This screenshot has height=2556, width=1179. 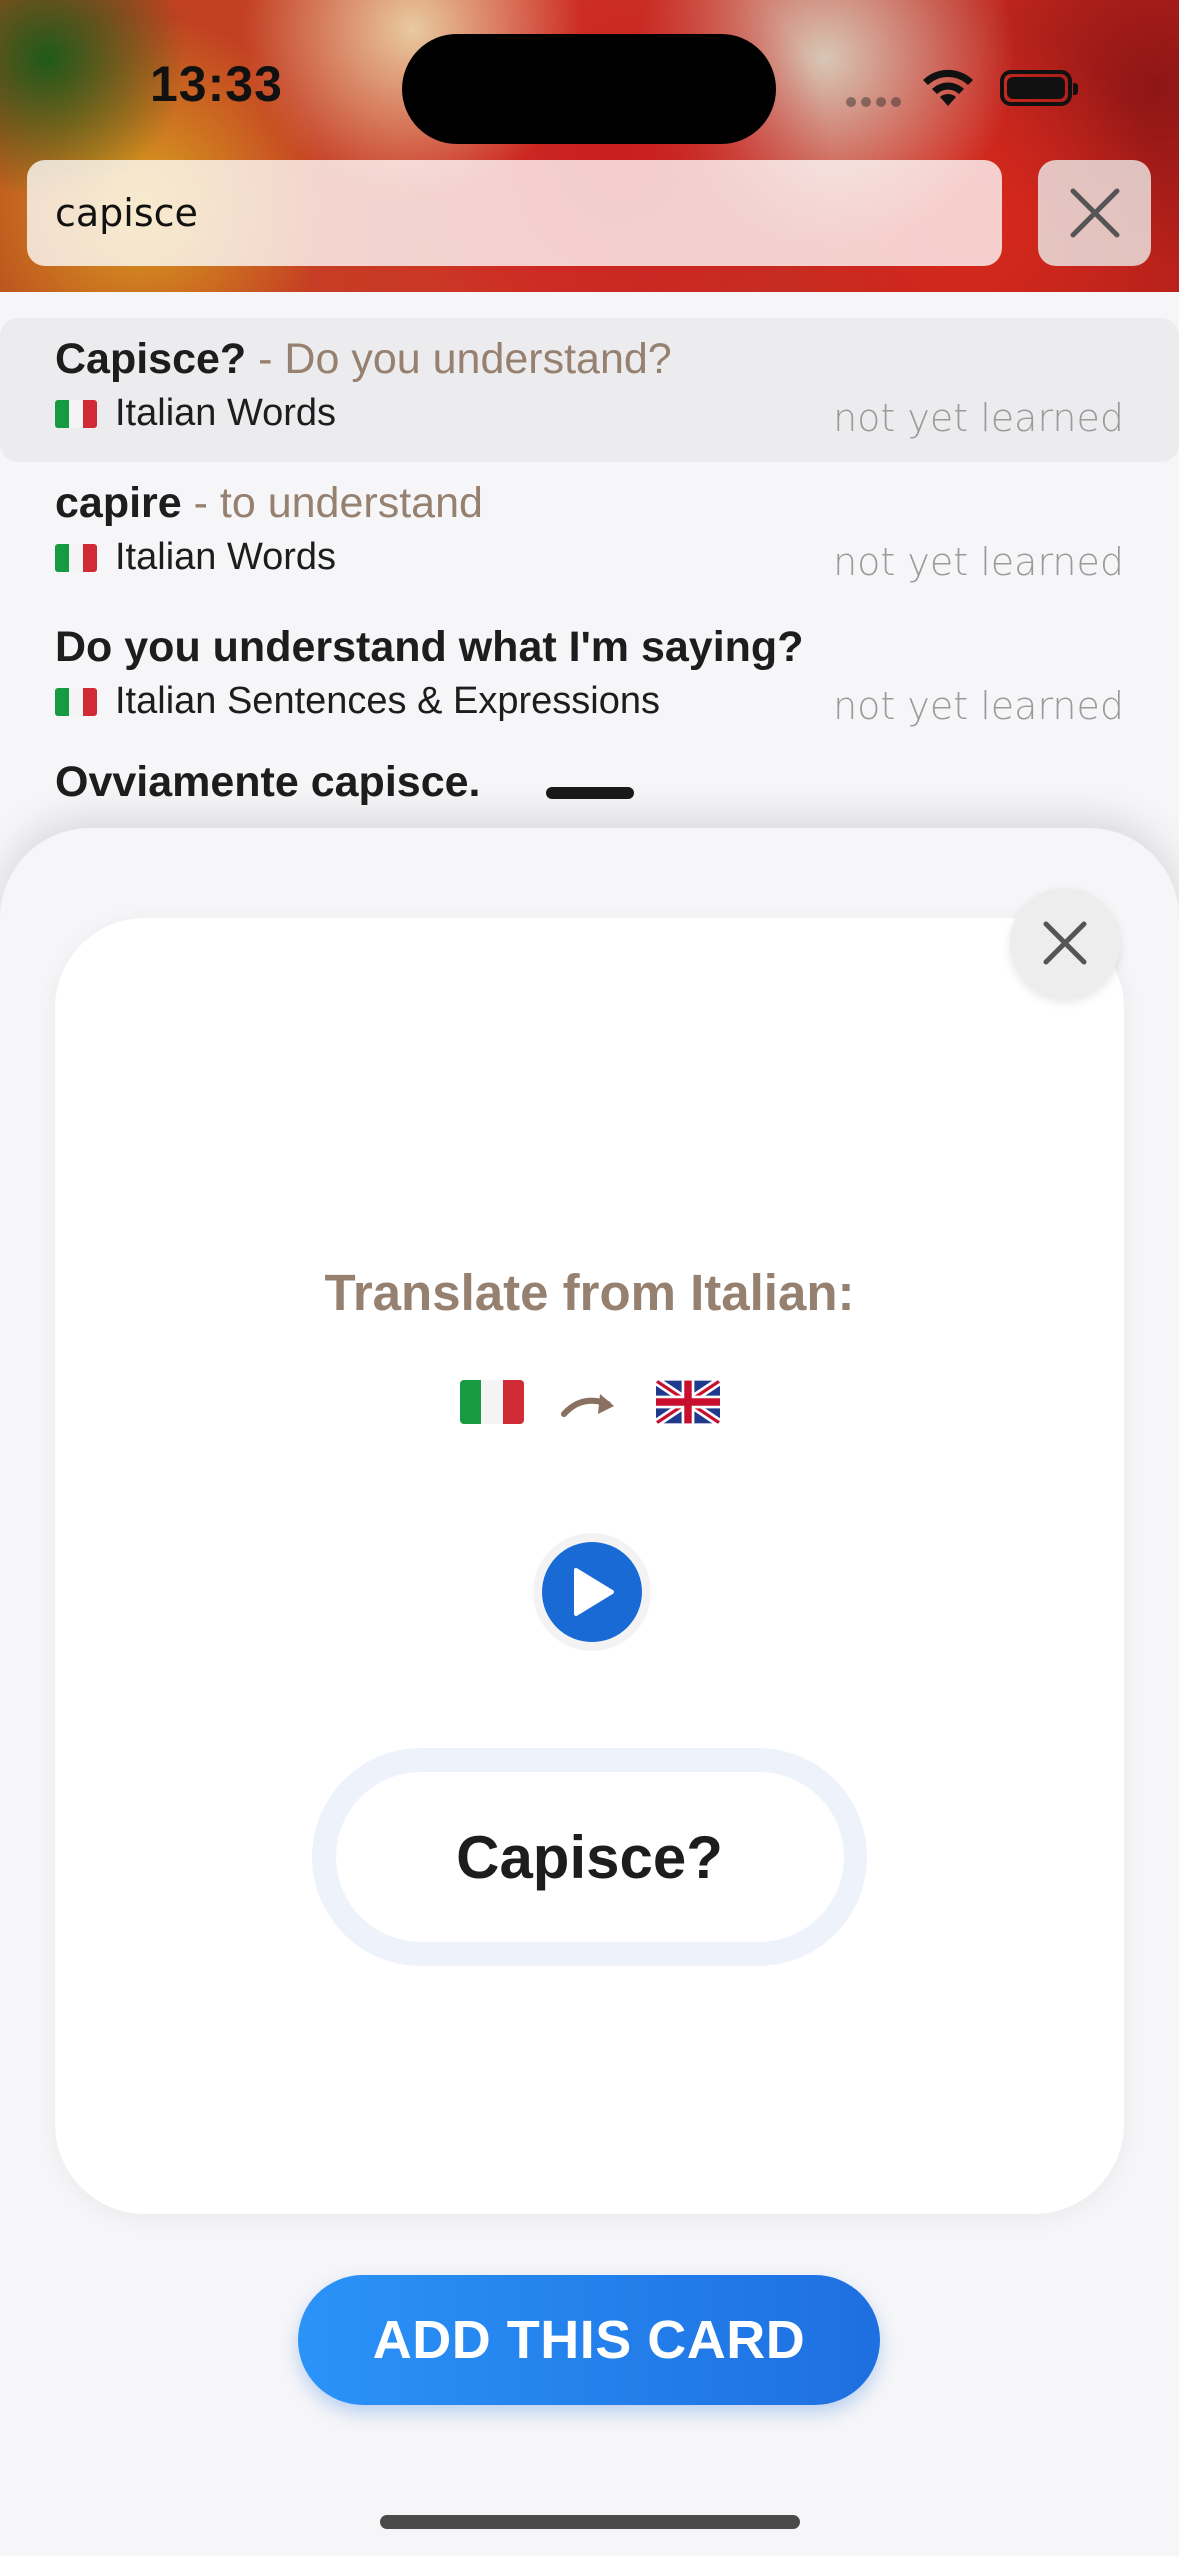 What do you see at coordinates (589, 146) in the screenshot?
I see `header: 13:33` at bounding box center [589, 146].